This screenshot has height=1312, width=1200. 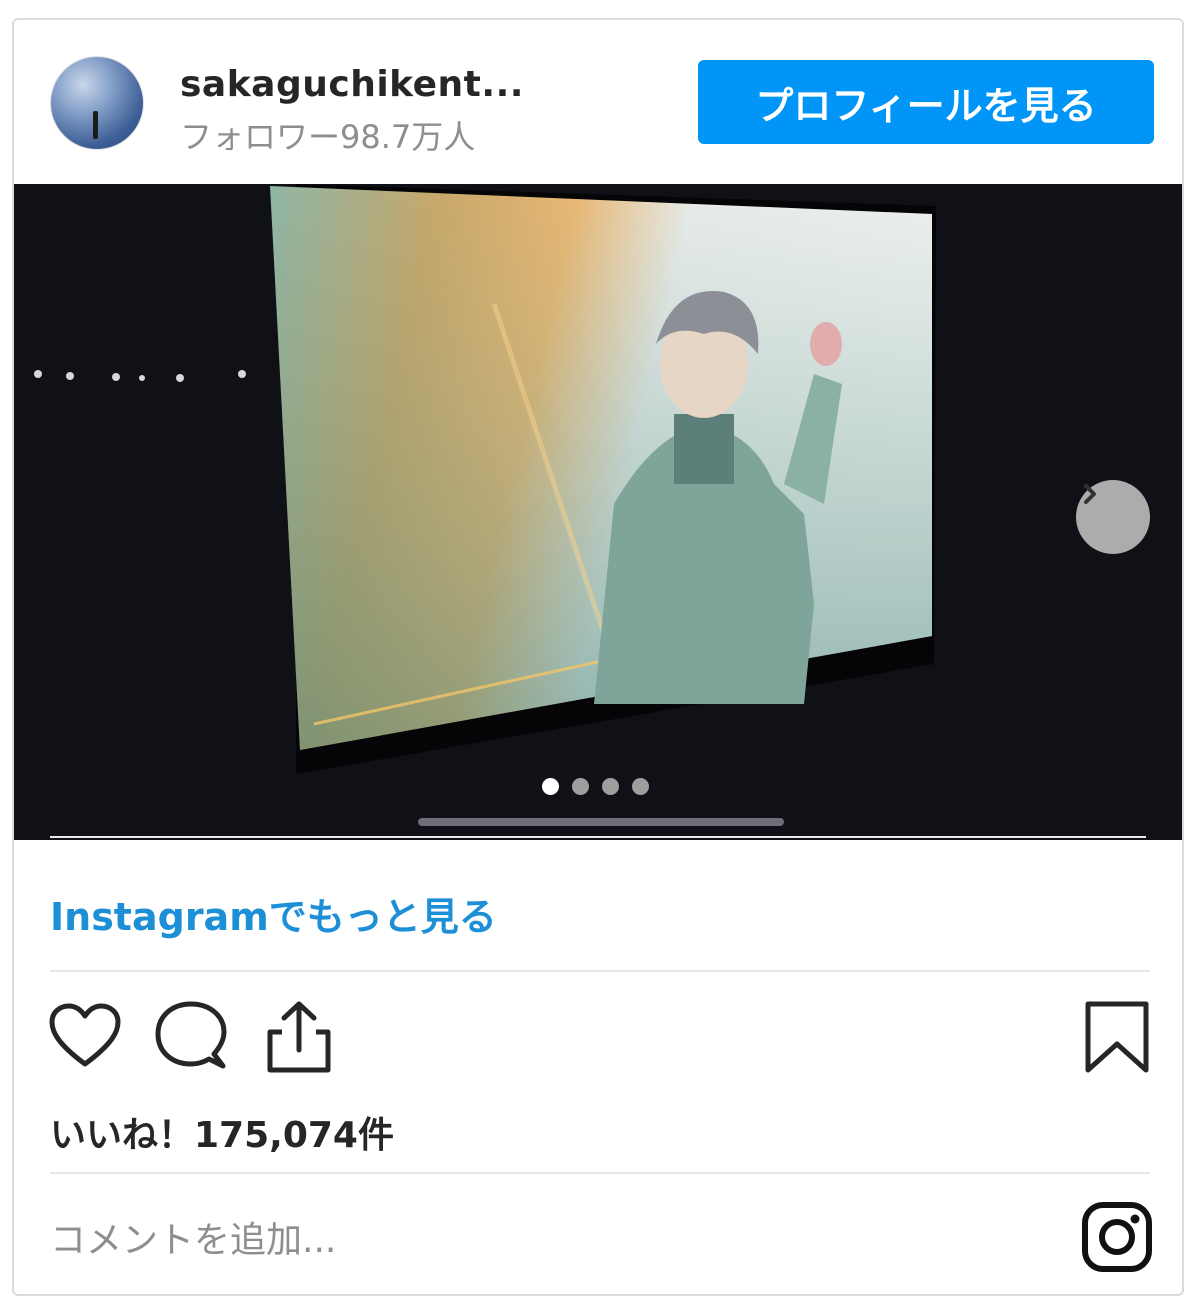 What do you see at coordinates (85, 1037) in the screenshot?
I see `heart-icon` at bounding box center [85, 1037].